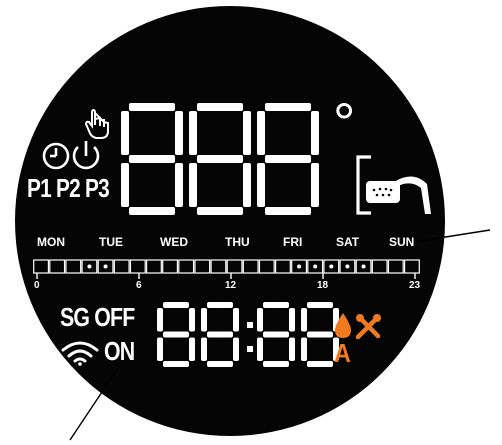  What do you see at coordinates (119, 351) in the screenshot?
I see `on-label: ON` at bounding box center [119, 351].